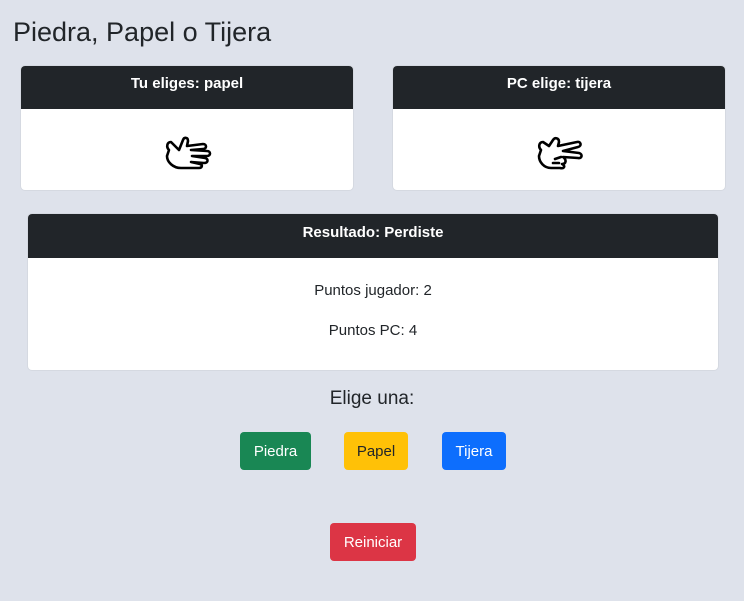 This screenshot has height=601, width=744. Describe the element at coordinates (275, 451) in the screenshot. I see `piedra-button: Piedra` at that location.